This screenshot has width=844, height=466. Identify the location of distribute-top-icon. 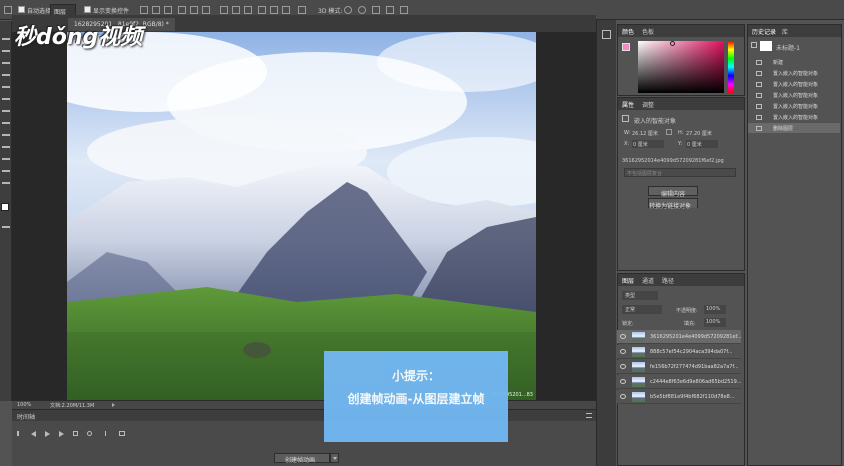
(224, 10).